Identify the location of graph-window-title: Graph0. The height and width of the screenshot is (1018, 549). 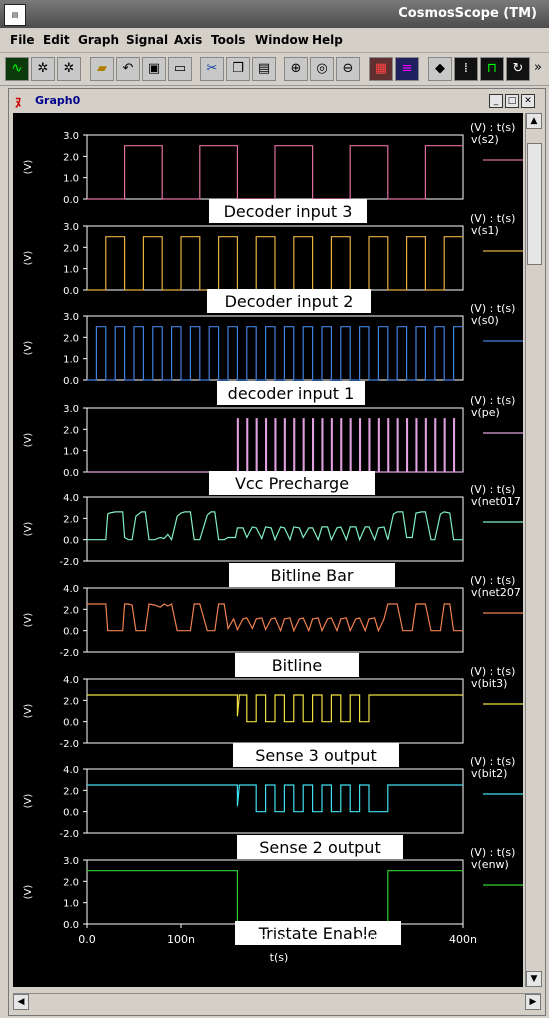
(58, 100).